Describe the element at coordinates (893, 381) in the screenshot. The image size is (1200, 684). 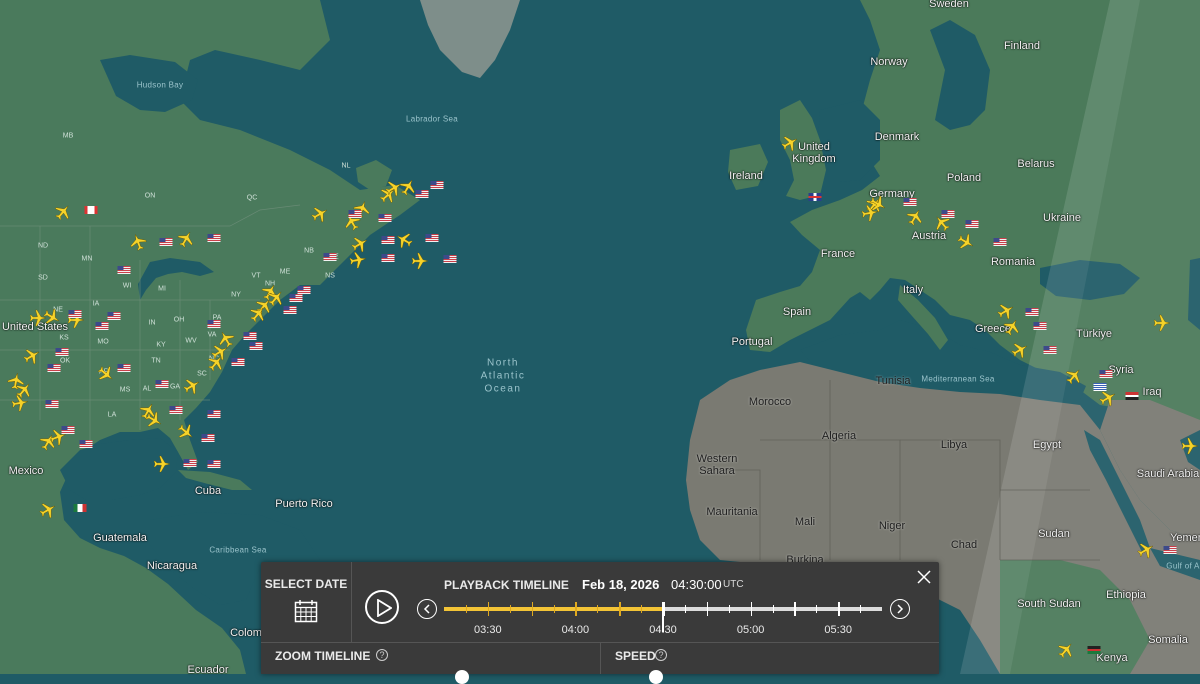
I see `country-label: Tunisia` at that location.